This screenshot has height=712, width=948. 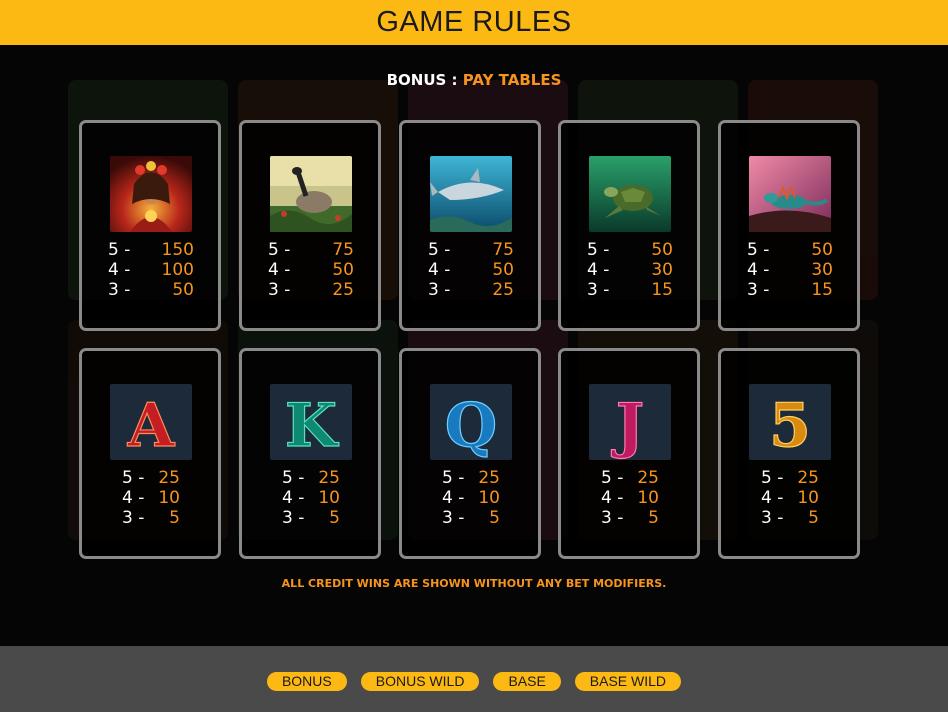 I want to click on letter-a-icon: A, so click(x=151, y=422).